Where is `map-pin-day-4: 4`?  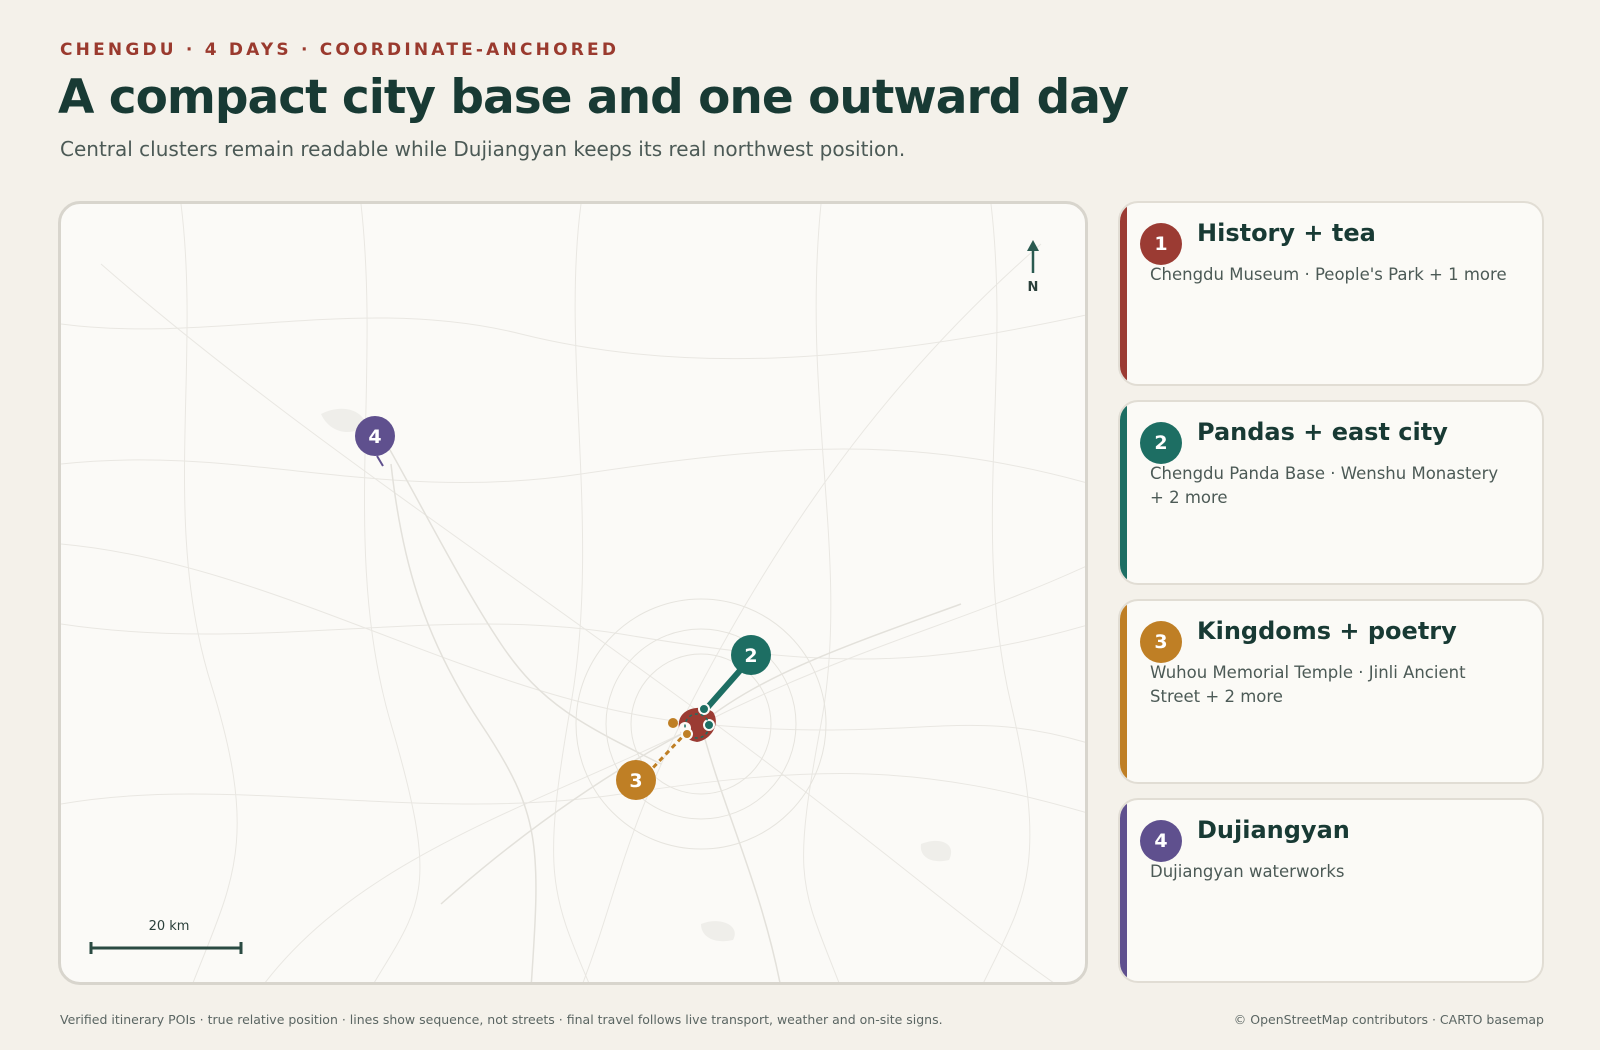
map-pin-day-4: 4 is located at coordinates (375, 436).